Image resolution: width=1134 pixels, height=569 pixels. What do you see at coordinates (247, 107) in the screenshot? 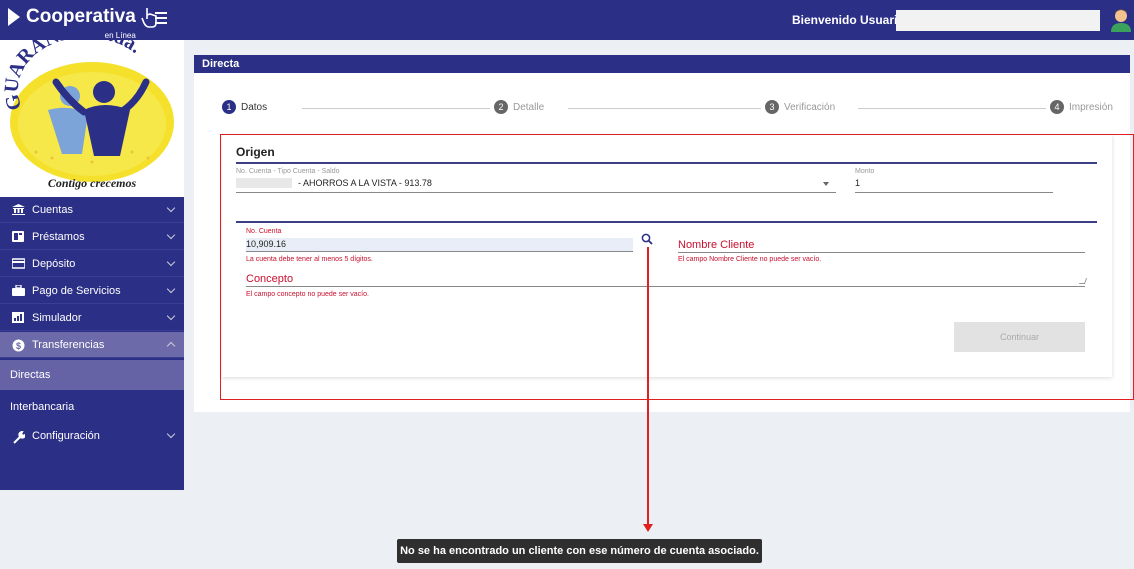
I see `step-datos: 1 Datos` at bounding box center [247, 107].